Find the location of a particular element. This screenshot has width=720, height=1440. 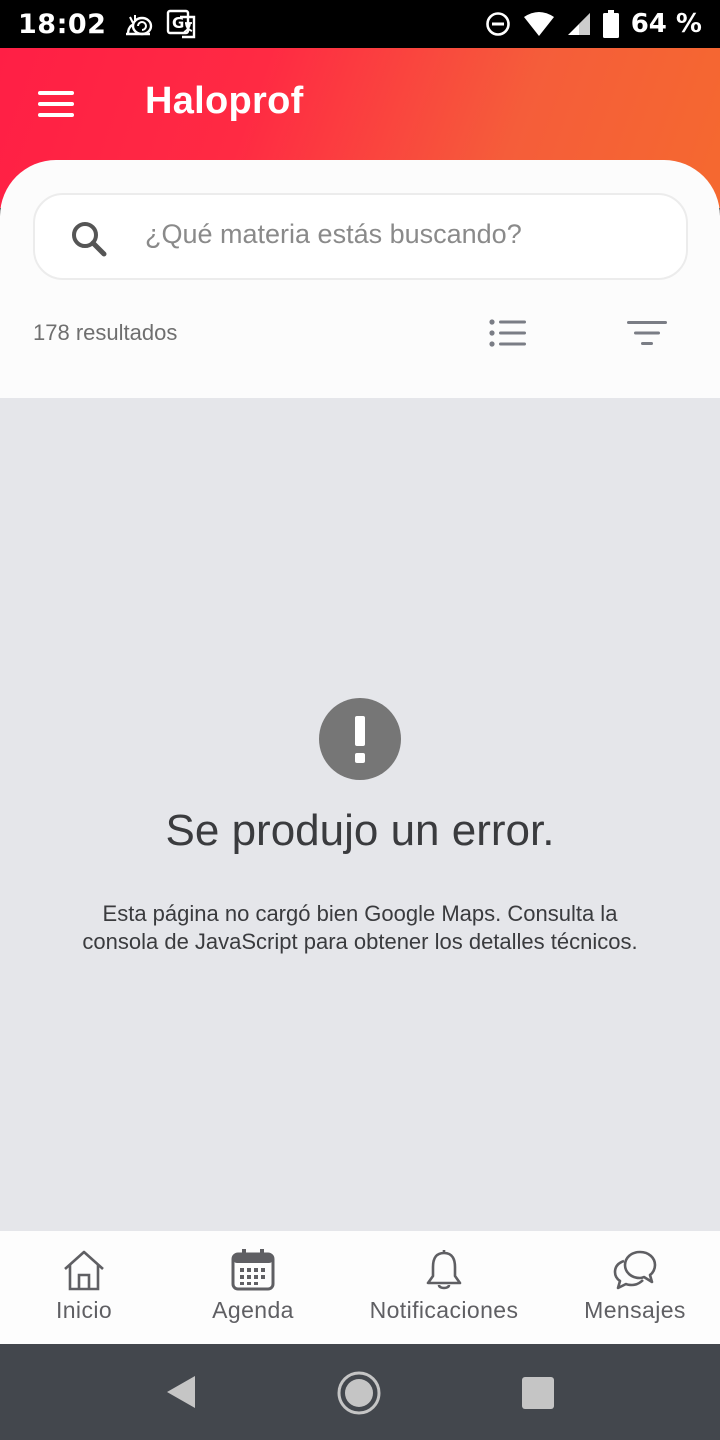

filter-icon is located at coordinates (647, 333).